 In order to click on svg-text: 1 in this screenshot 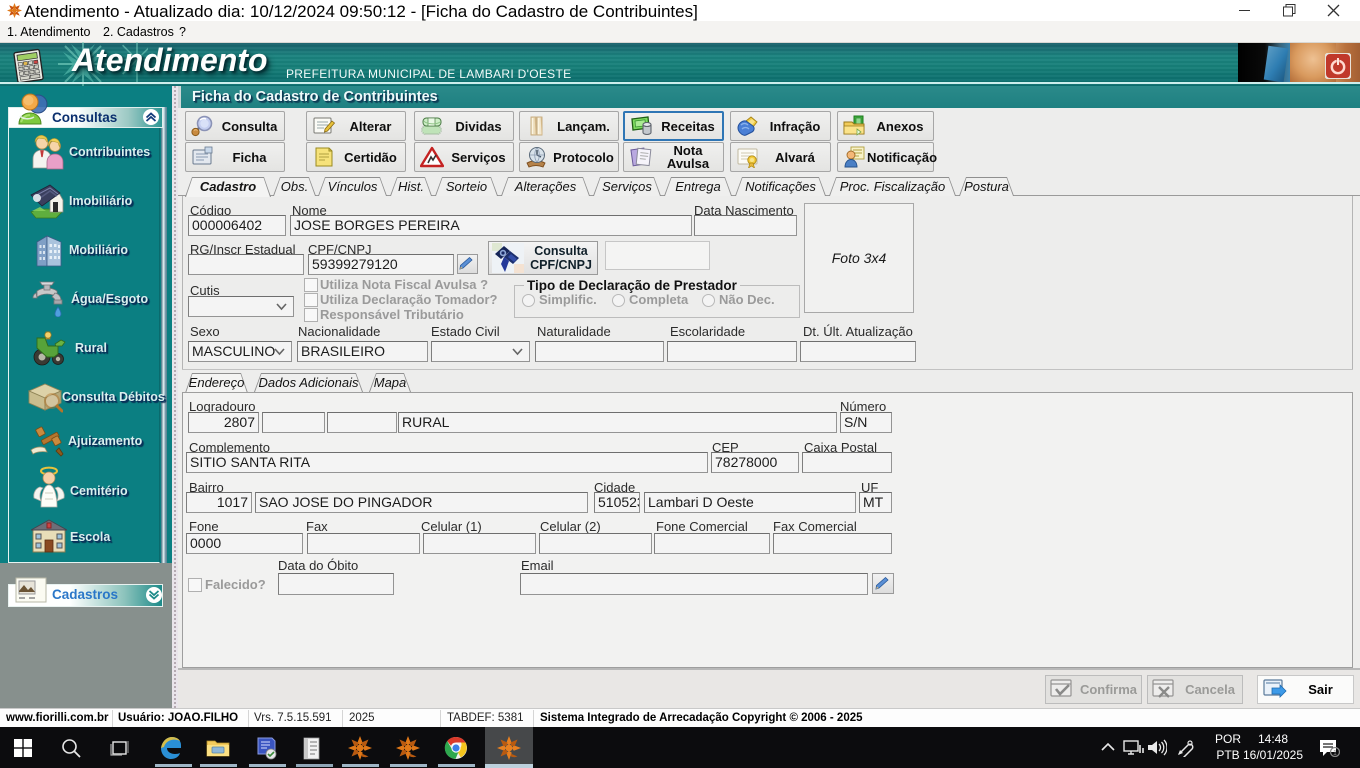, I will do `click(1335, 753)`.